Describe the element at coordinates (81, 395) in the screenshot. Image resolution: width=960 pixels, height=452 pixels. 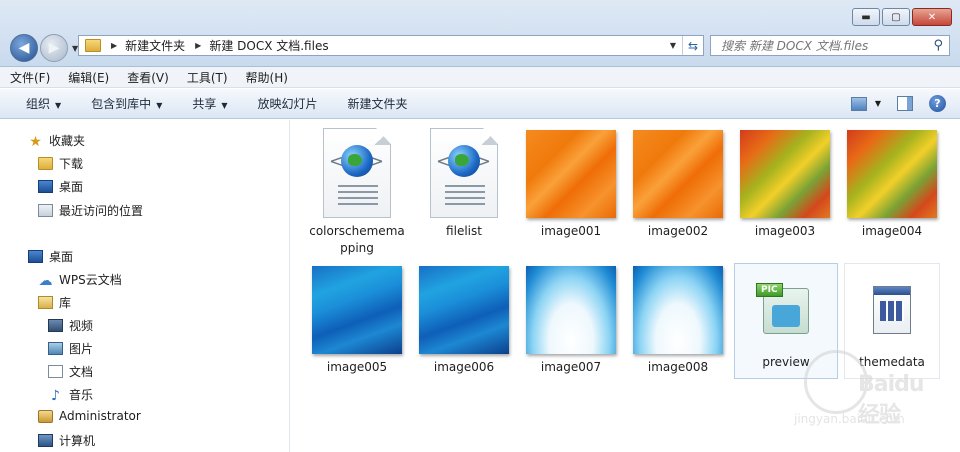
I see `sidebar-label: 音乐` at that location.